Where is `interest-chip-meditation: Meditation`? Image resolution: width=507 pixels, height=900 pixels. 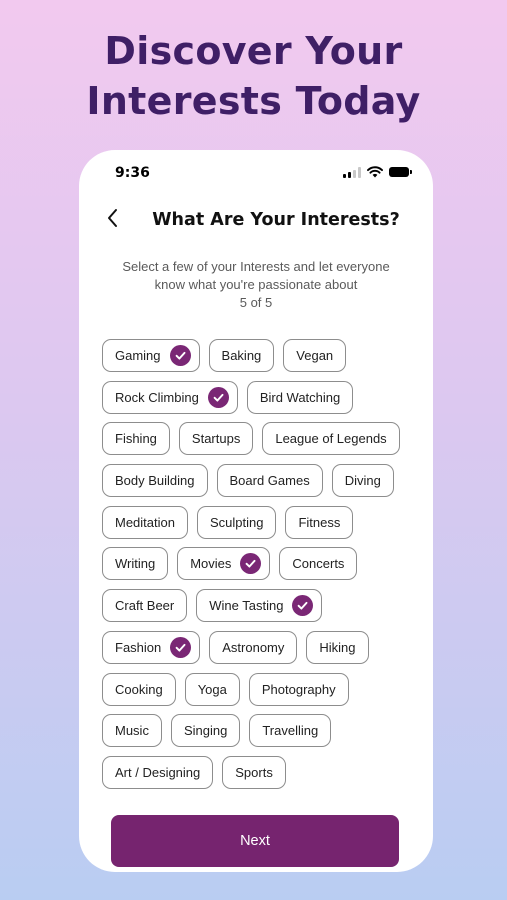
interest-chip-meditation: Meditation is located at coordinates (145, 522).